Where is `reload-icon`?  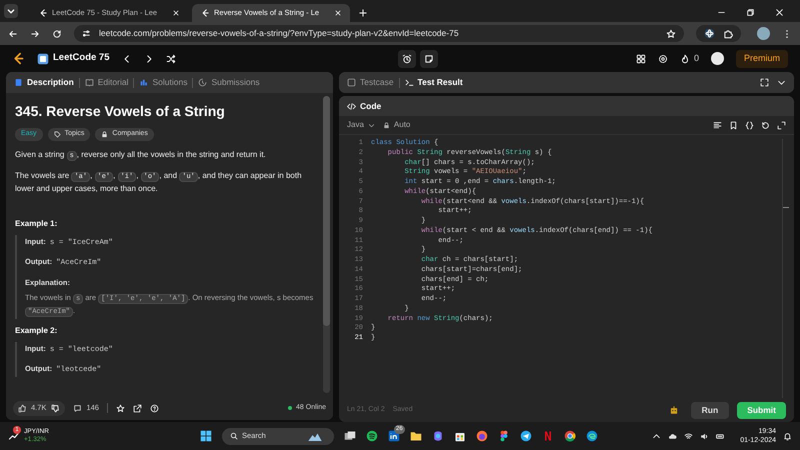
reload-icon is located at coordinates (57, 33).